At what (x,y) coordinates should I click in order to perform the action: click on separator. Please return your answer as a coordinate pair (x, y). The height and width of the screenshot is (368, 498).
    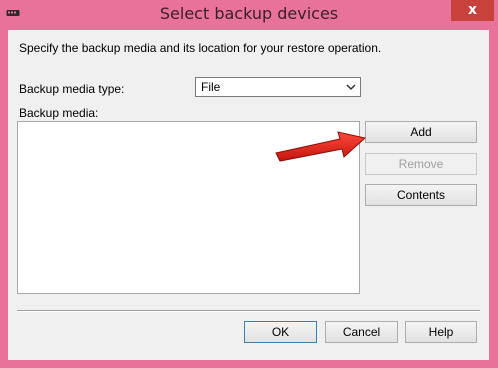
    Looking at the image, I should click on (248, 311).